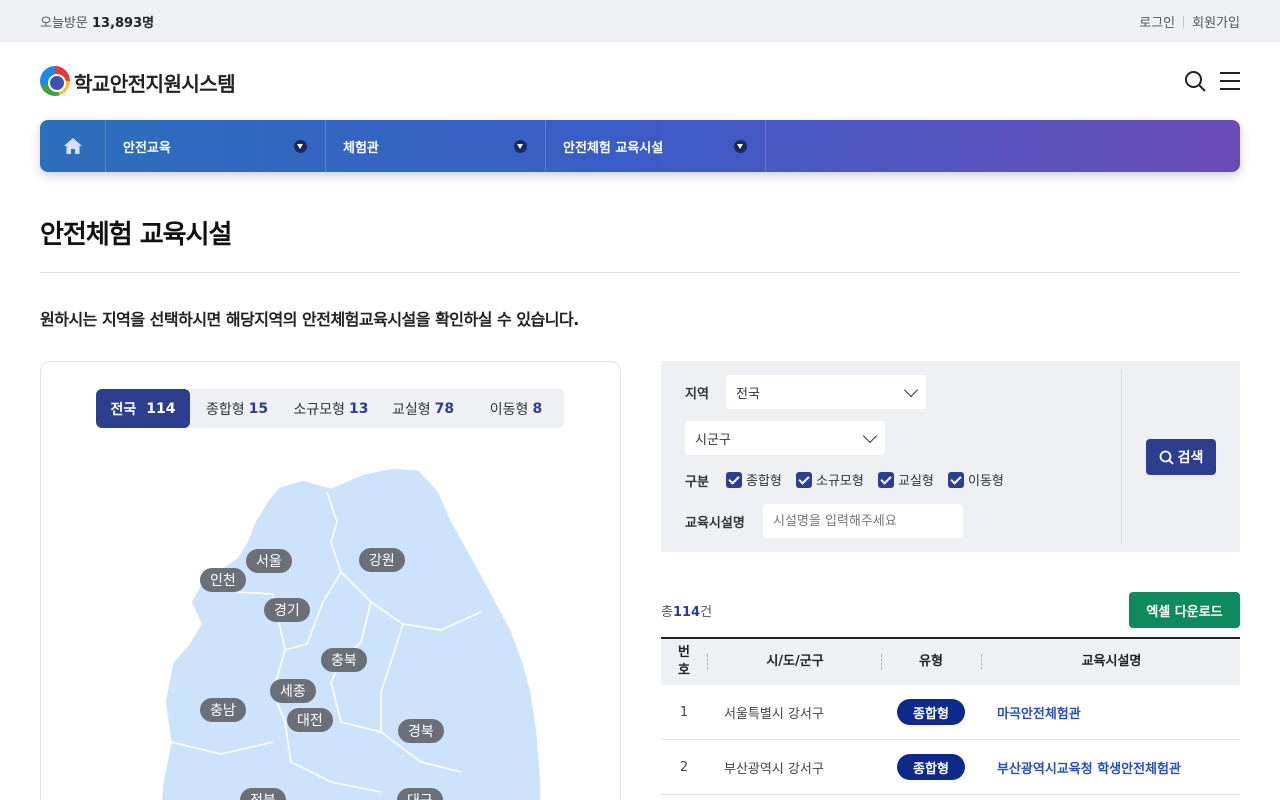  Describe the element at coordinates (640, 272) in the screenshot. I see `title-divider` at that location.